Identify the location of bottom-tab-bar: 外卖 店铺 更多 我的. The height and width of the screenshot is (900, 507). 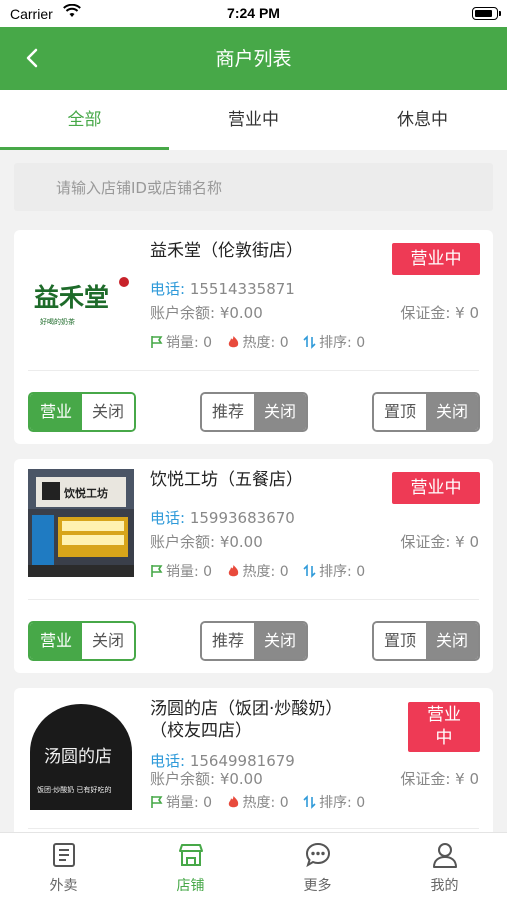
(253, 866).